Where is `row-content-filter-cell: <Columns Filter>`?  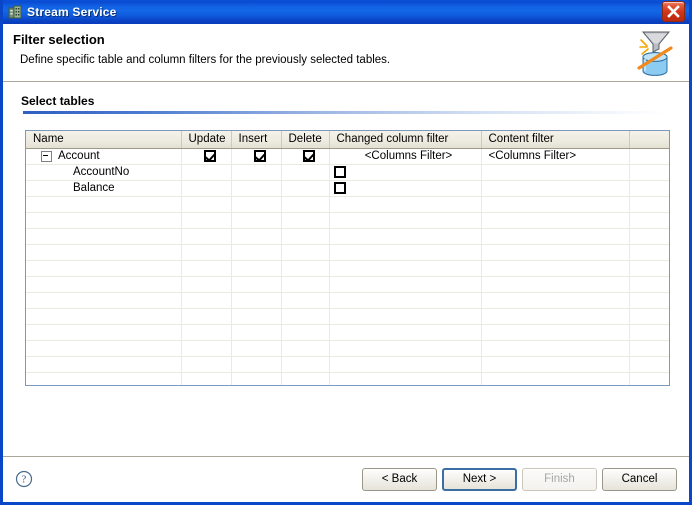 row-content-filter-cell: <Columns Filter> is located at coordinates (555, 156).